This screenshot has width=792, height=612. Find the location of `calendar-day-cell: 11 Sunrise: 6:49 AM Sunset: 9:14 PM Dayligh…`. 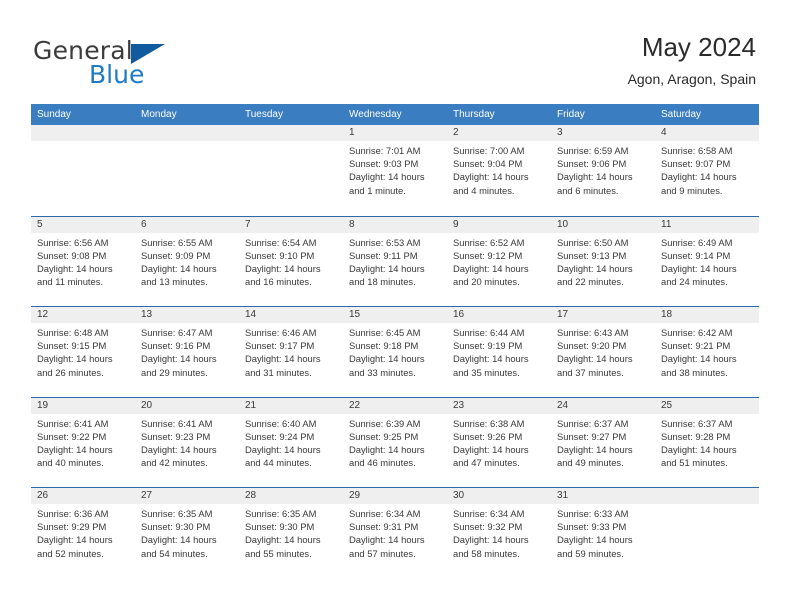

calendar-day-cell: 11 Sunrise: 6:49 AM Sunset: 9:14 PM Dayligh… is located at coordinates (707, 261).